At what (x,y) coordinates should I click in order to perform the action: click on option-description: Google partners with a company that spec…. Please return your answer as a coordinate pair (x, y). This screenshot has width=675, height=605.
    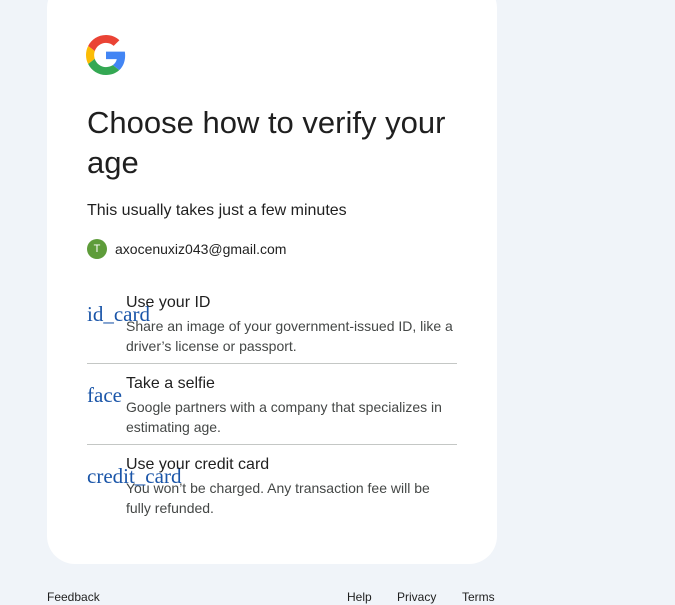
    Looking at the image, I should click on (284, 417).